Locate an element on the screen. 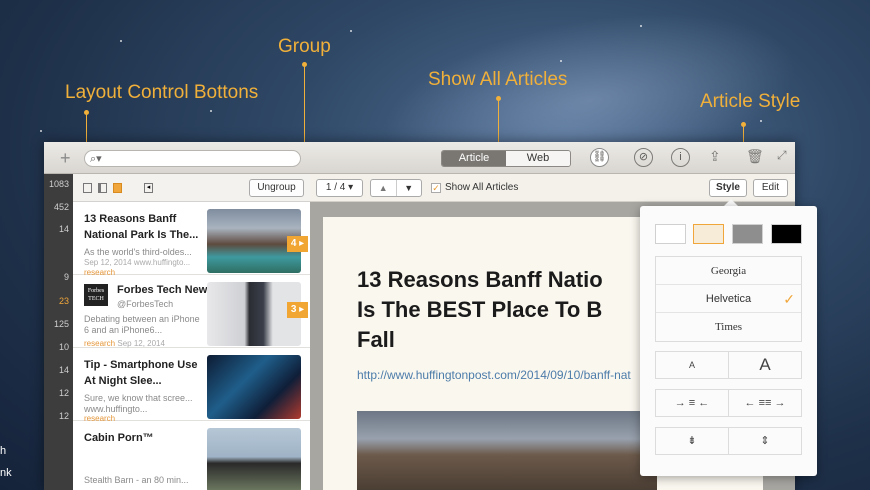 The image size is (870, 490). toolbar: + ⌕▾ Article Web ⛓ ⊘ i ⇪ 🗑 ⤢ is located at coordinates (419, 158).